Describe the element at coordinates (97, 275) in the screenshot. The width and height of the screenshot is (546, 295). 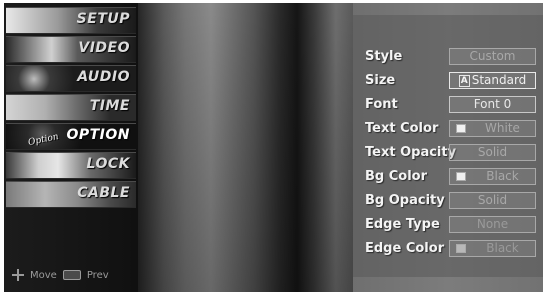
I see `prev-hint-label: Prev` at that location.